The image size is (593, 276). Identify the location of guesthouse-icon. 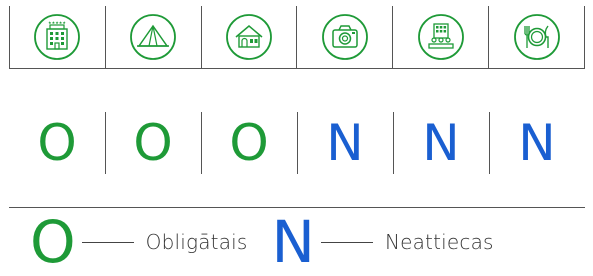
(249, 37).